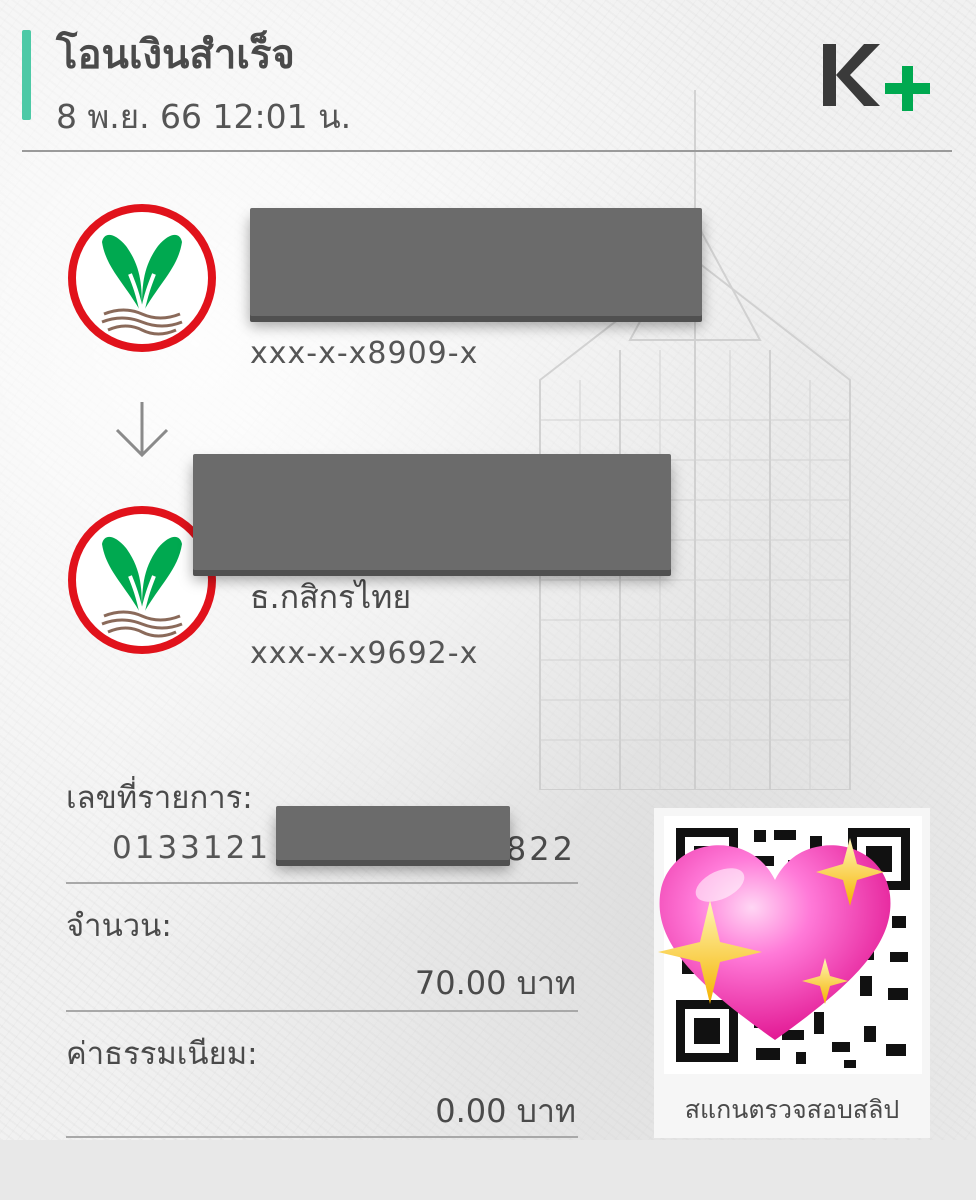  Describe the element at coordinates (322, 1011) in the screenshot. I see `divider-amount` at that location.